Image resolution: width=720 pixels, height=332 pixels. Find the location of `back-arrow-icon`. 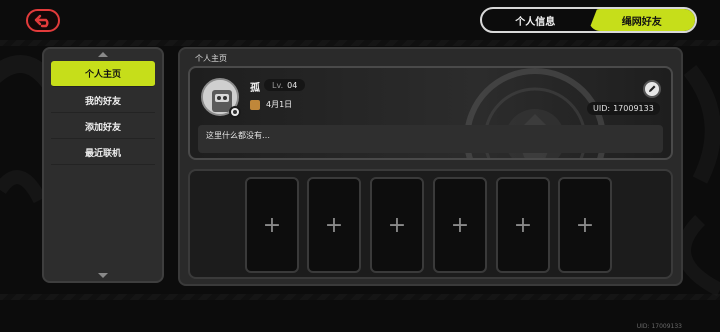

back-arrow-icon is located at coordinates (41, 20).